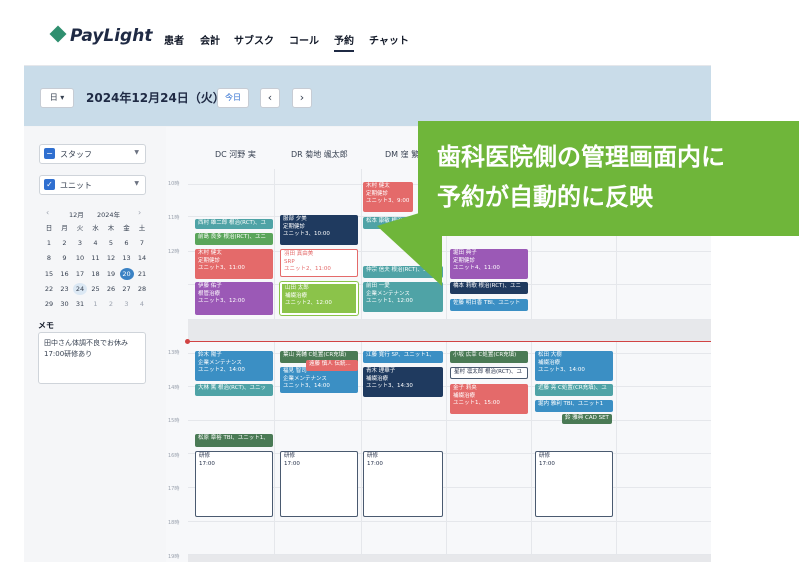 This screenshot has height=569, width=799. Describe the element at coordinates (139, 212) in the screenshot. I see `cal-next-icon: ›` at that location.